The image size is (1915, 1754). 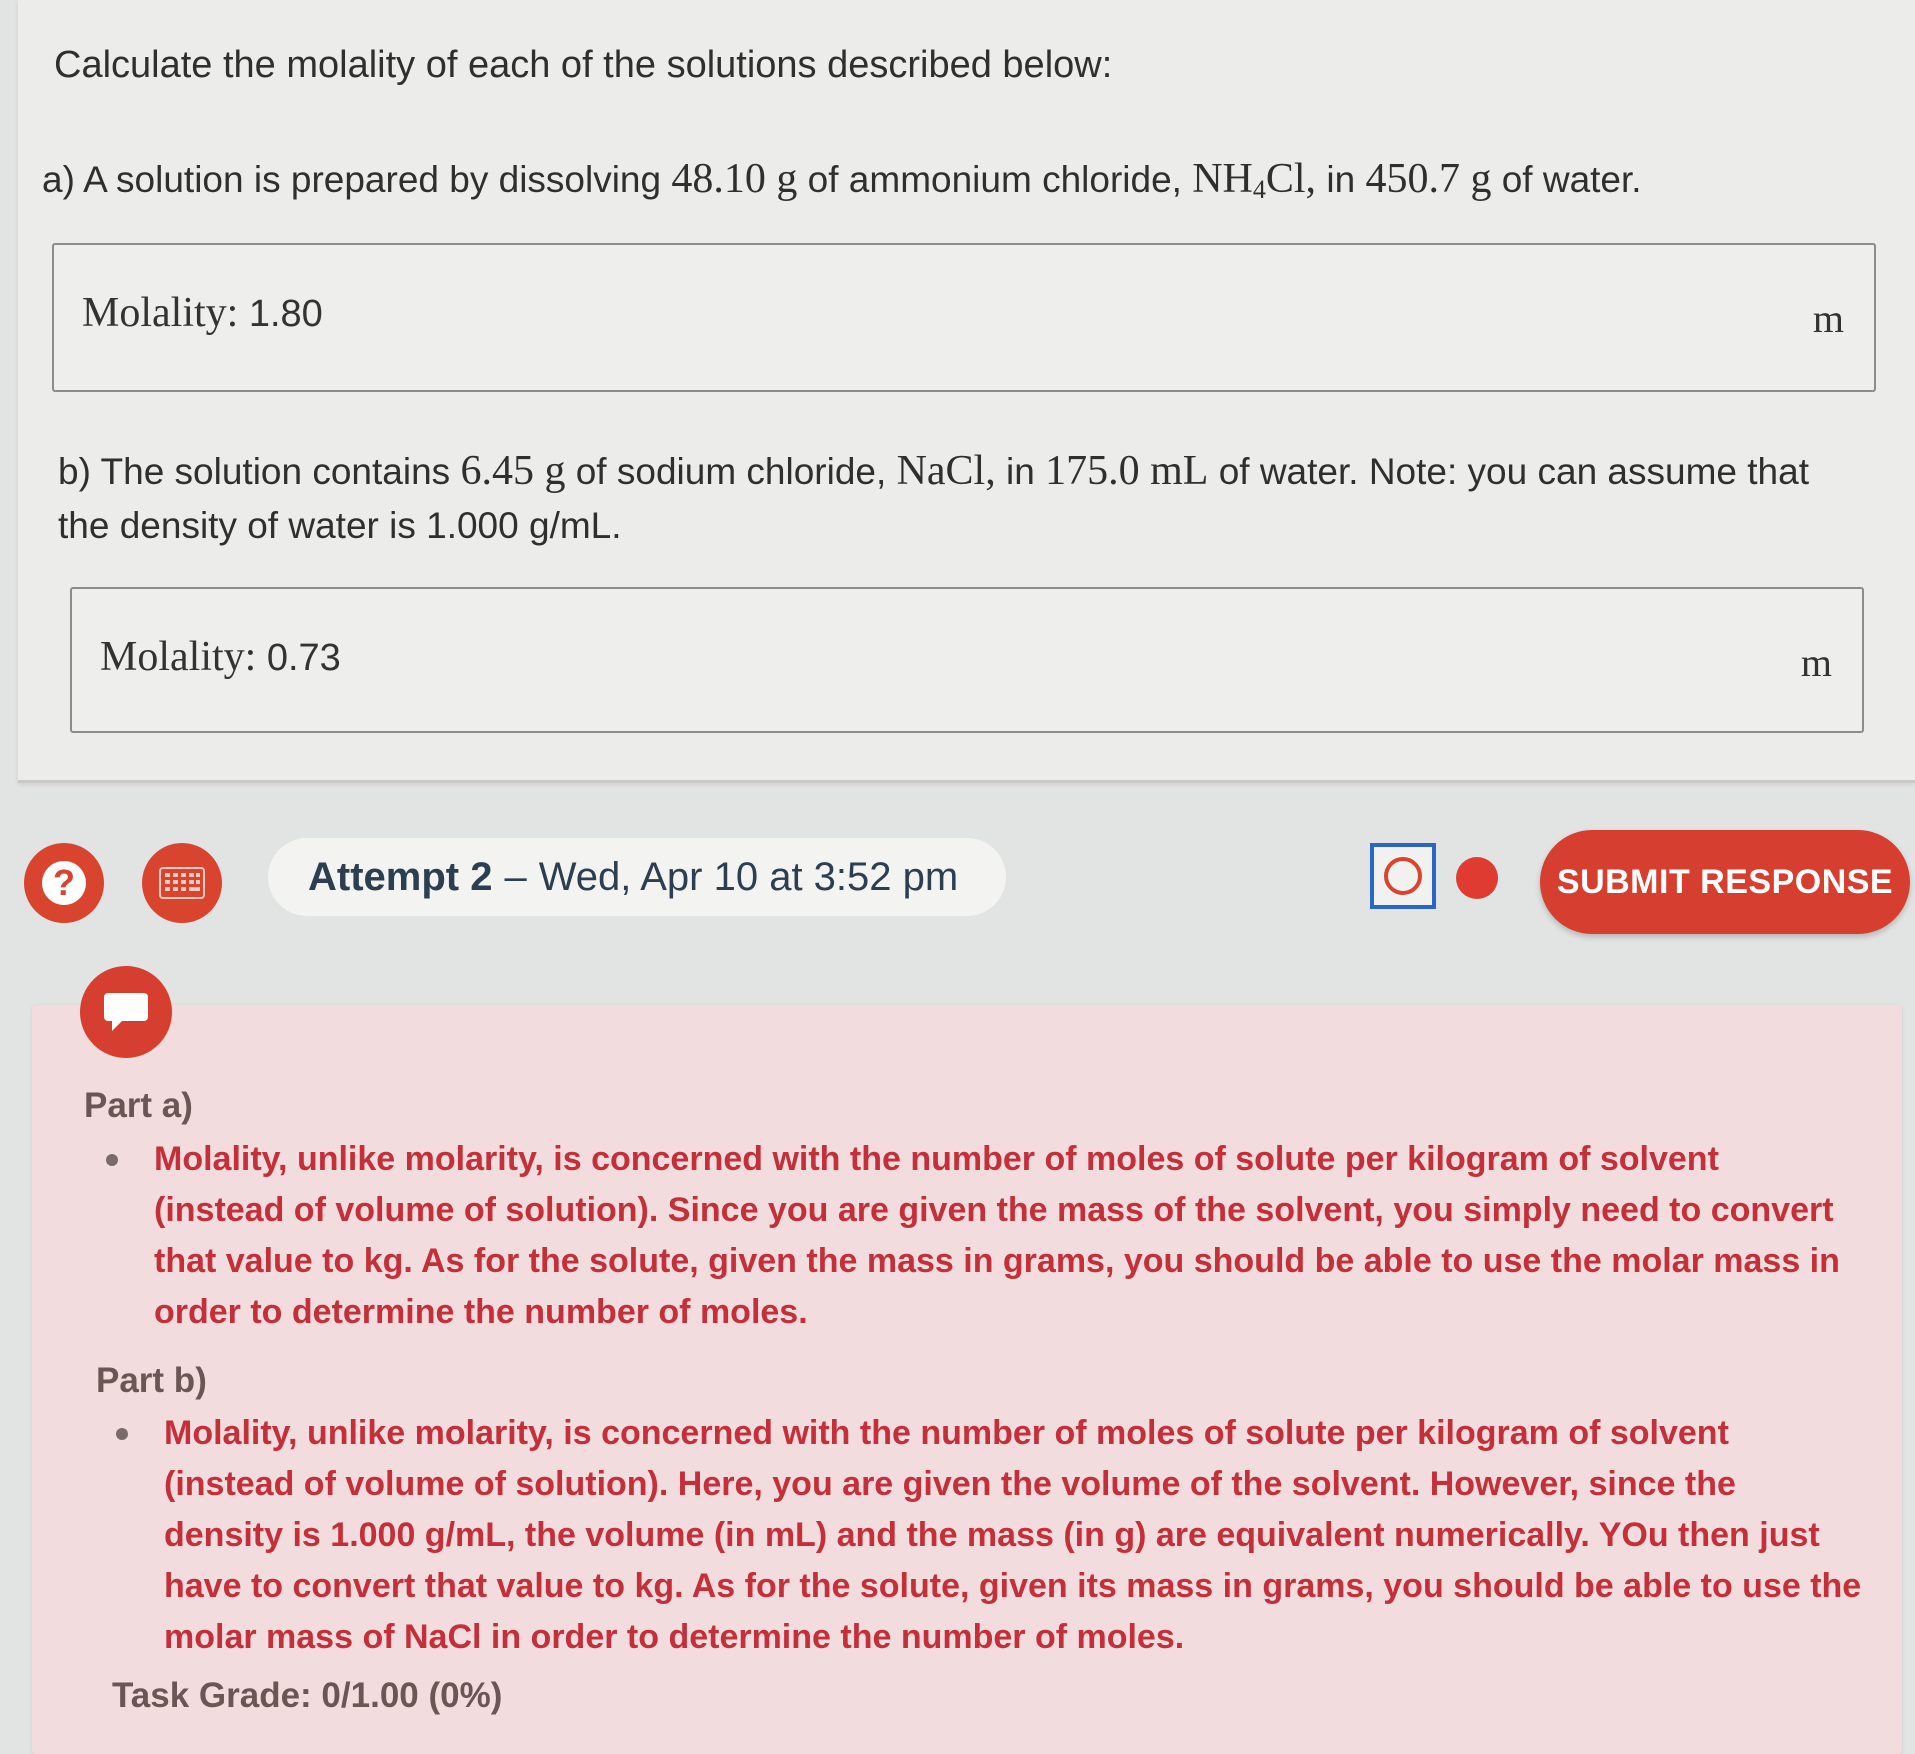 I want to click on molality-input-b: Molality: 0.73 m, so click(x=967, y=660).